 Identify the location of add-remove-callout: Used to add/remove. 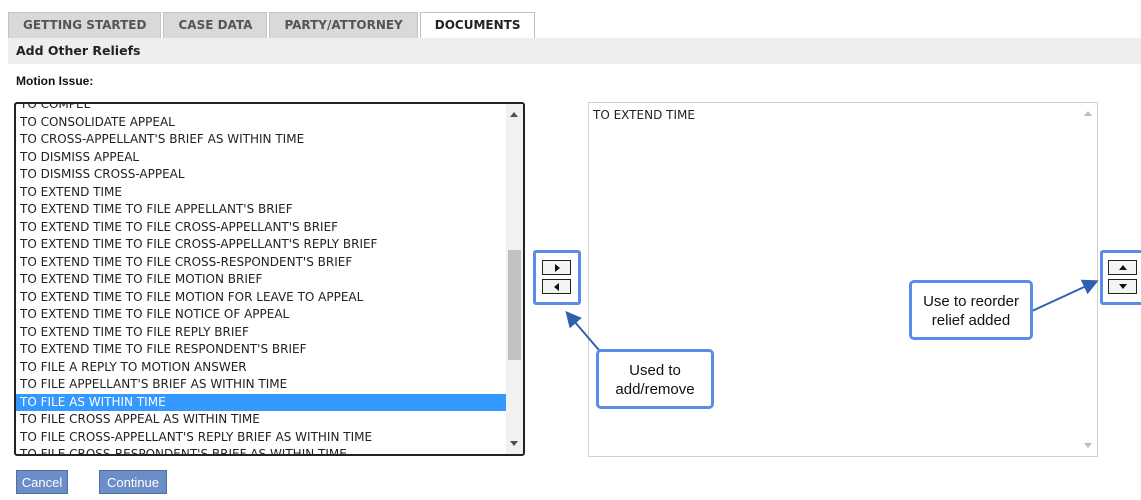
(655, 379).